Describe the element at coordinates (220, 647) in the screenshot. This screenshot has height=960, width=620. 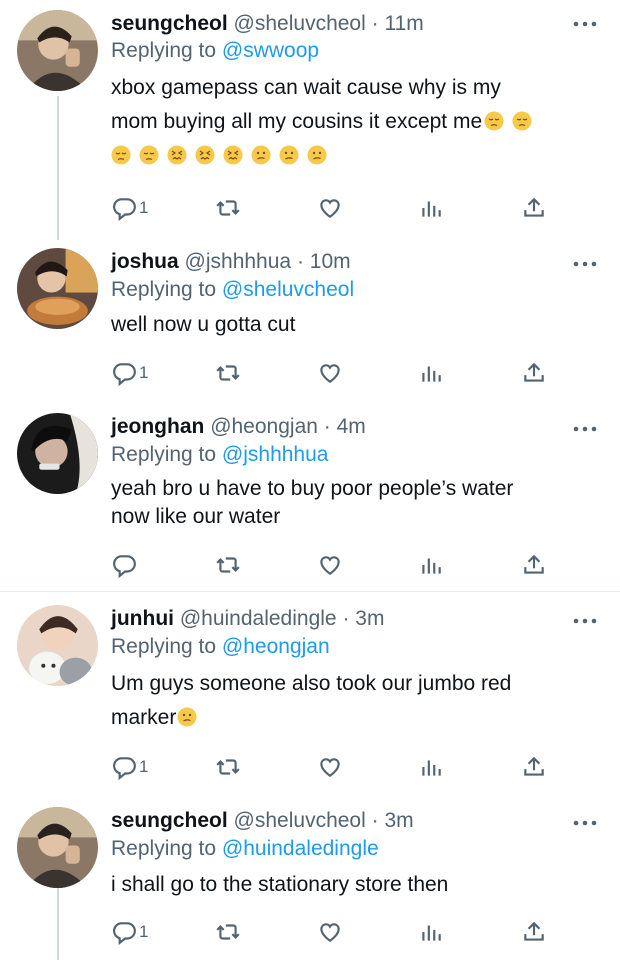
I see `replying-to: Replying to @heongjan` at that location.